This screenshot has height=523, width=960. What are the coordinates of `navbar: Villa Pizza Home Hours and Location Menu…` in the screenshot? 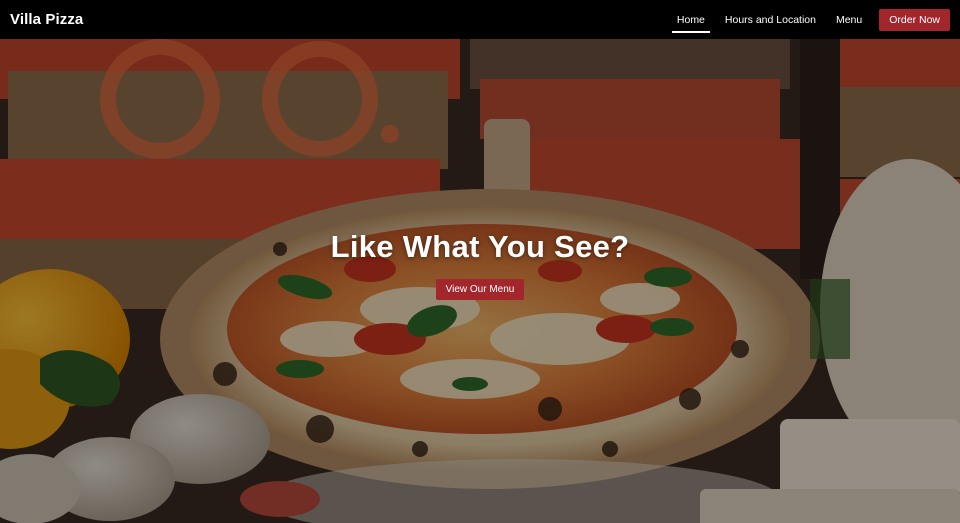 It's located at (480, 19).